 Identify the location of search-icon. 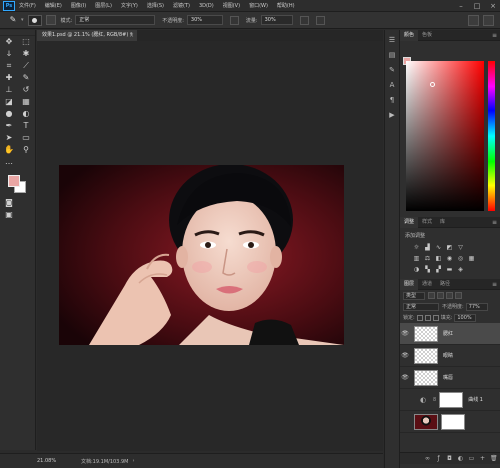
(473, 20).